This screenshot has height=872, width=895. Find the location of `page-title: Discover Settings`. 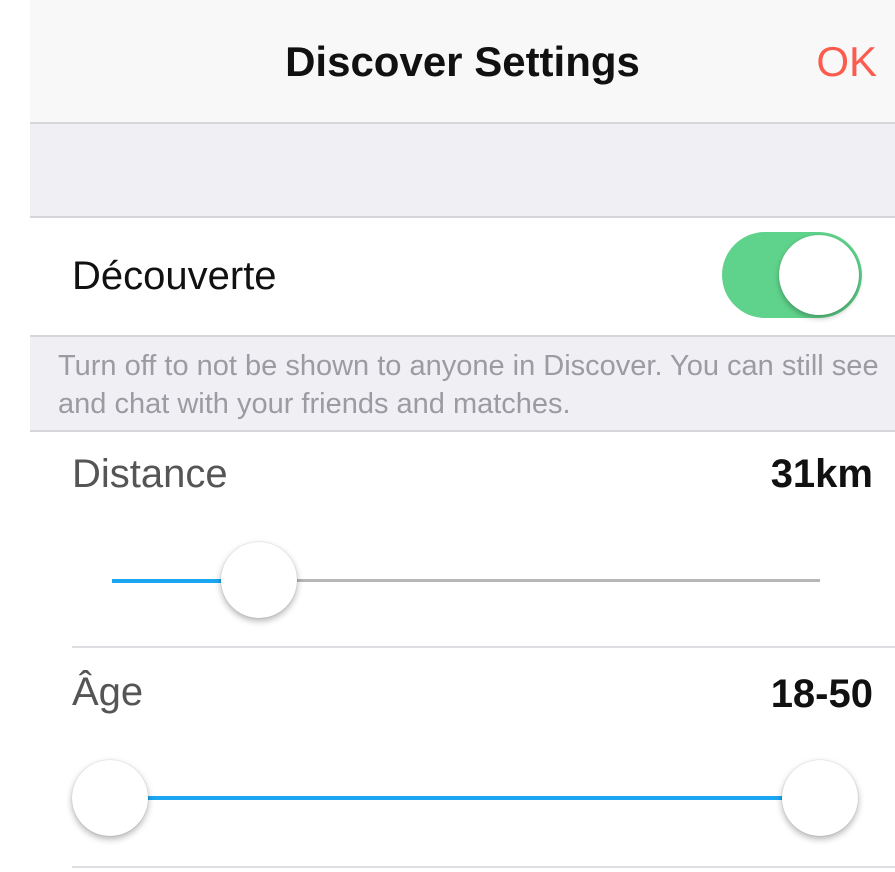

page-title: Discover Settings is located at coordinates (462, 61).